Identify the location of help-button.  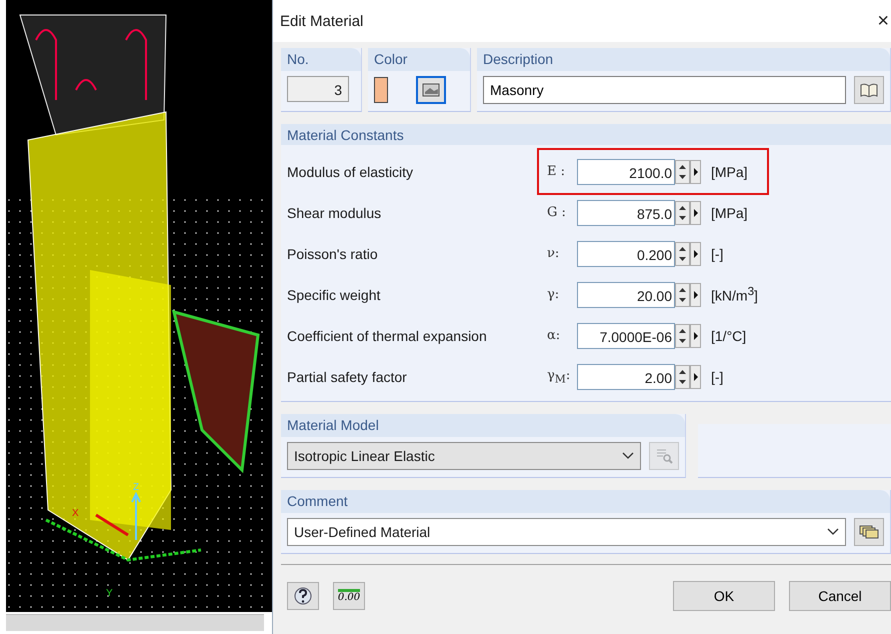
(303, 596).